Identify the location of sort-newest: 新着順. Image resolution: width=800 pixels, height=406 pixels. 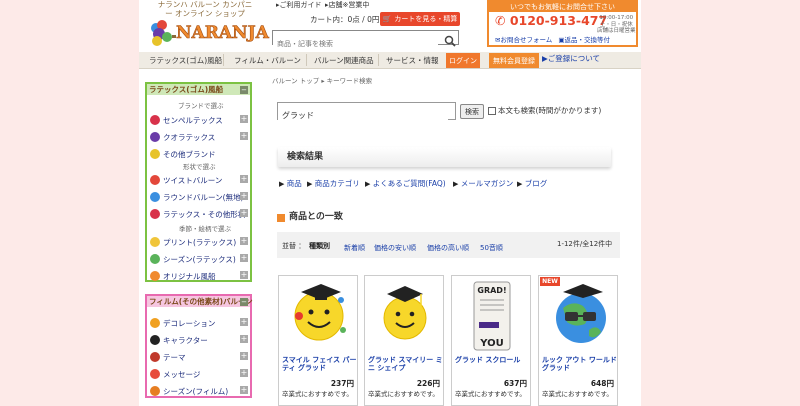
(354, 248).